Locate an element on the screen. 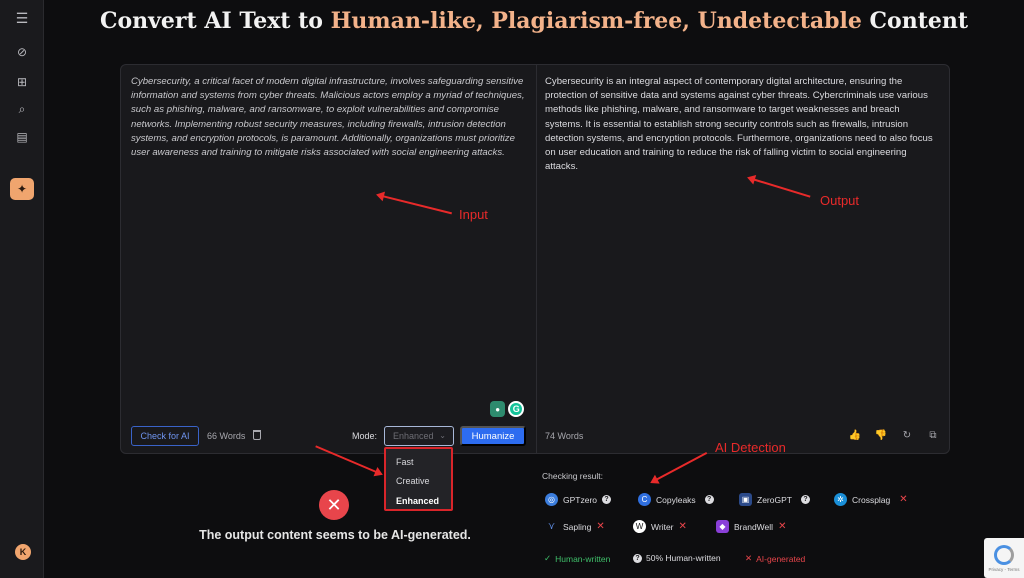 The width and height of the screenshot is (1024, 578). mode-option-creative: Creative is located at coordinates (418, 482).